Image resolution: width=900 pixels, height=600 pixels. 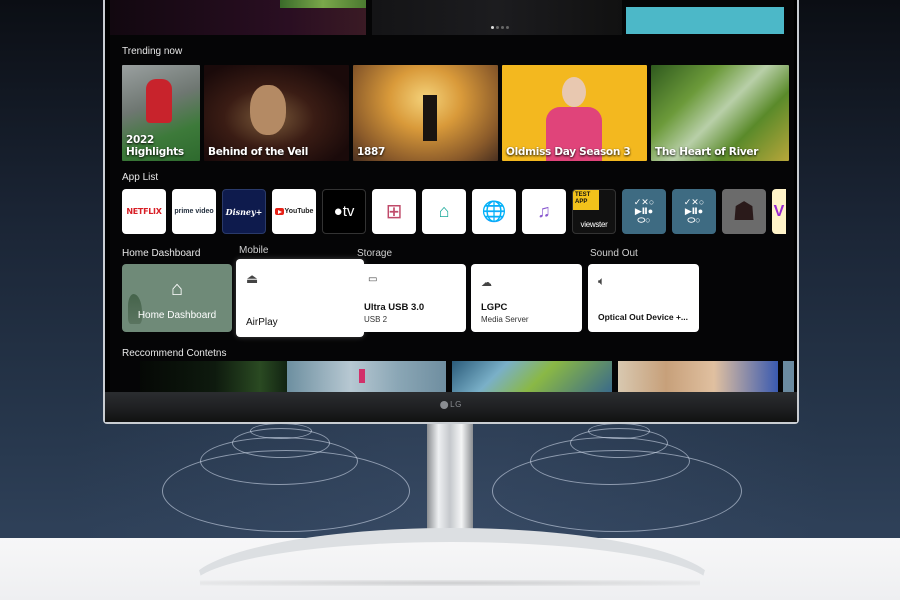 I want to click on lg-logo-text: LG, so click(x=456, y=404).